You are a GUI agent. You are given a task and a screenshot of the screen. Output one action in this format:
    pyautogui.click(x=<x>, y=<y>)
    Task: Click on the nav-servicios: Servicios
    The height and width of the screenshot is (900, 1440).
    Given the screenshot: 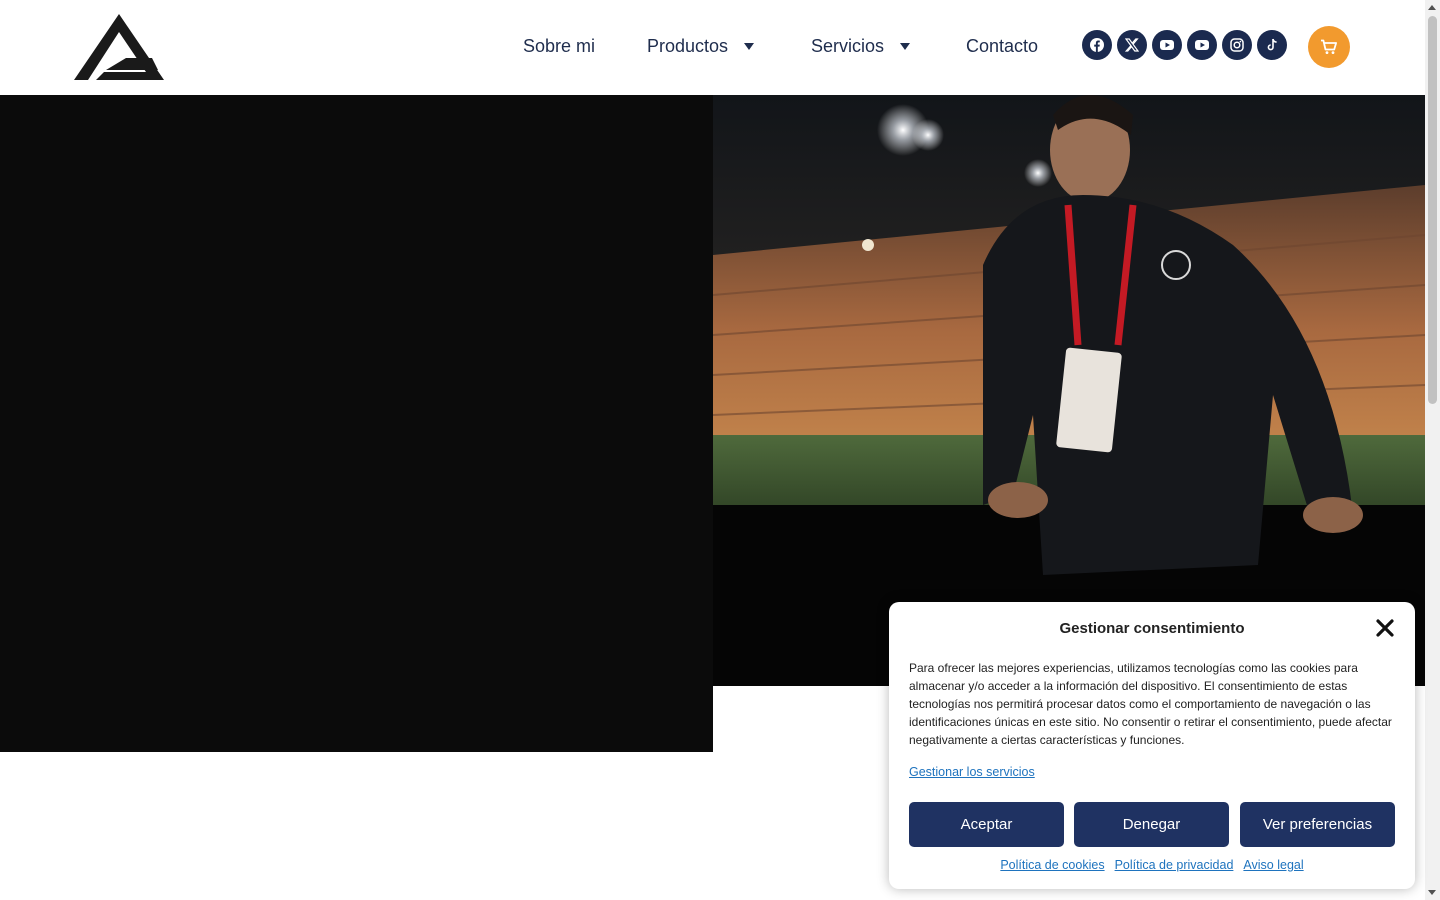 What is the action you would take?
    pyautogui.click(x=861, y=46)
    